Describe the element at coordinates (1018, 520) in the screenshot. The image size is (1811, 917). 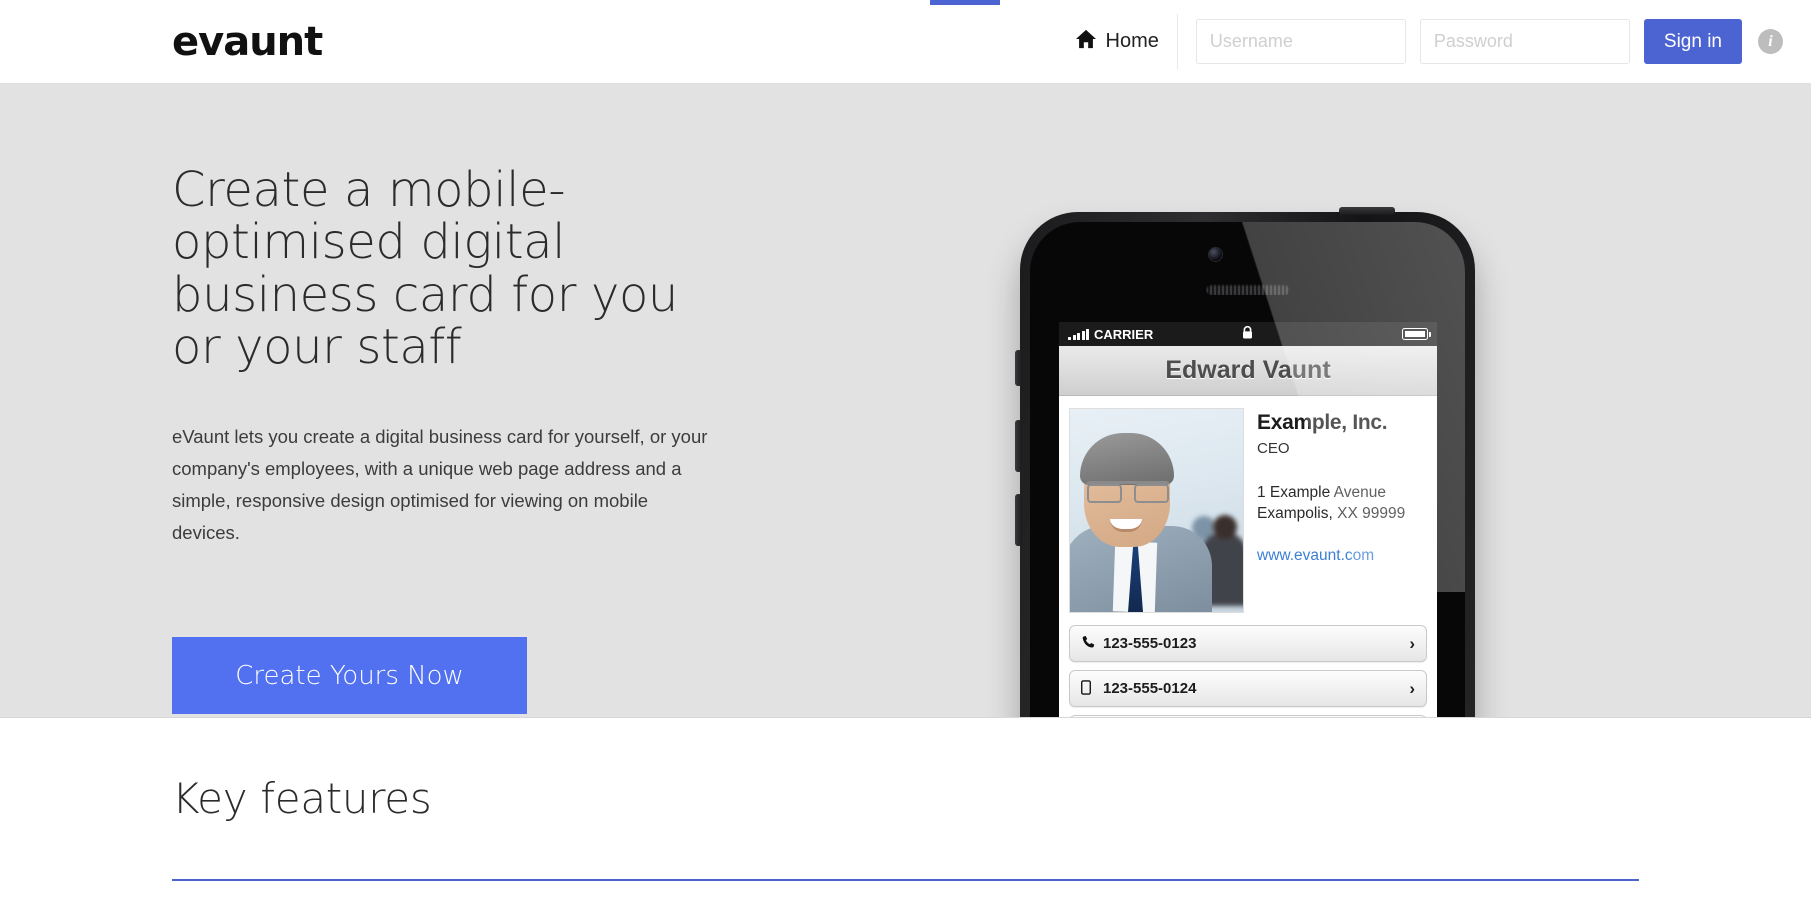
I see `phone-volume-down-button` at that location.